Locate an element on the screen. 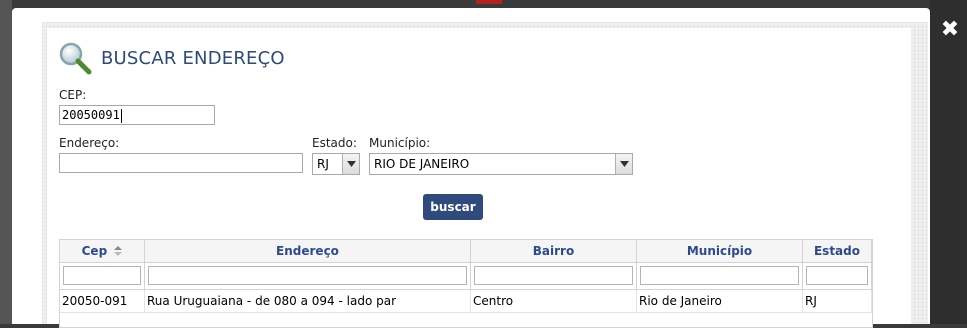 This screenshot has width=967, height=328. column-header-cep: Cep is located at coordinates (102, 251).